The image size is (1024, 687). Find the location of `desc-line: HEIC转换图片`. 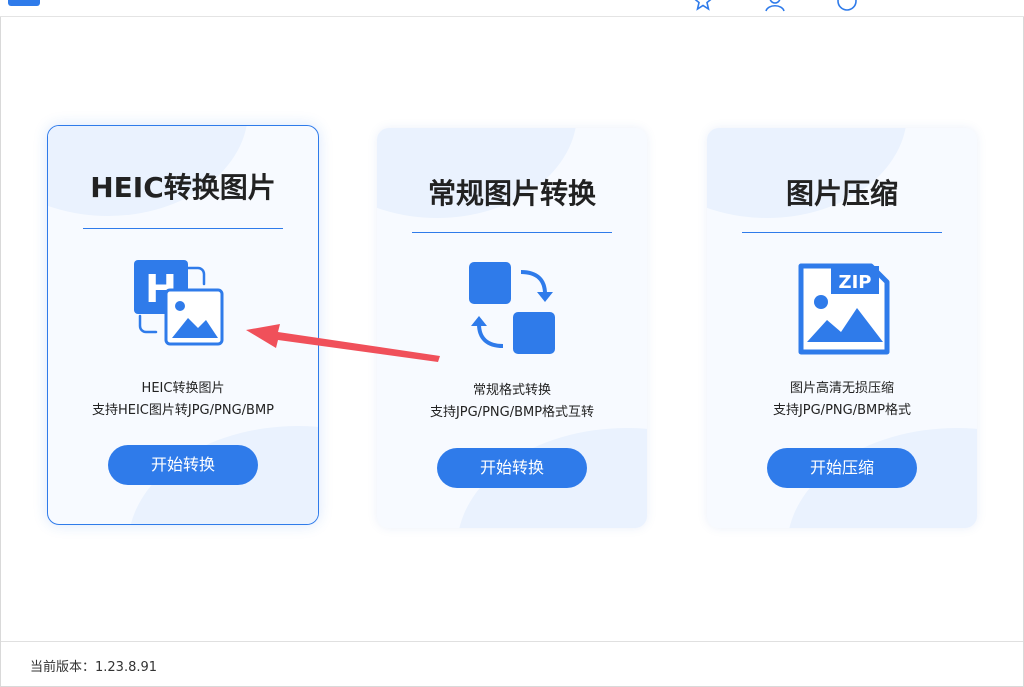

desc-line: HEIC转换图片 is located at coordinates (183, 388).